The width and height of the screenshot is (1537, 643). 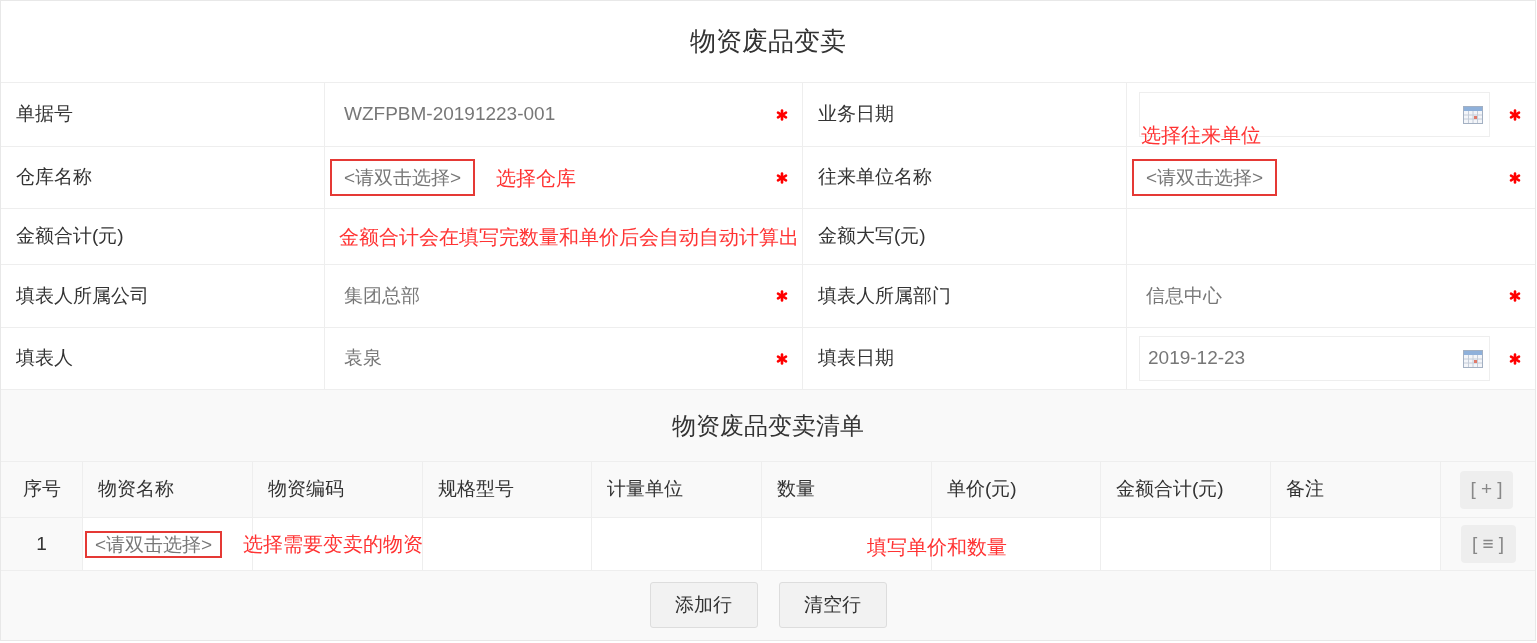 I want to click on annotation-text: 选择需要变卖的物资, so click(x=333, y=544).